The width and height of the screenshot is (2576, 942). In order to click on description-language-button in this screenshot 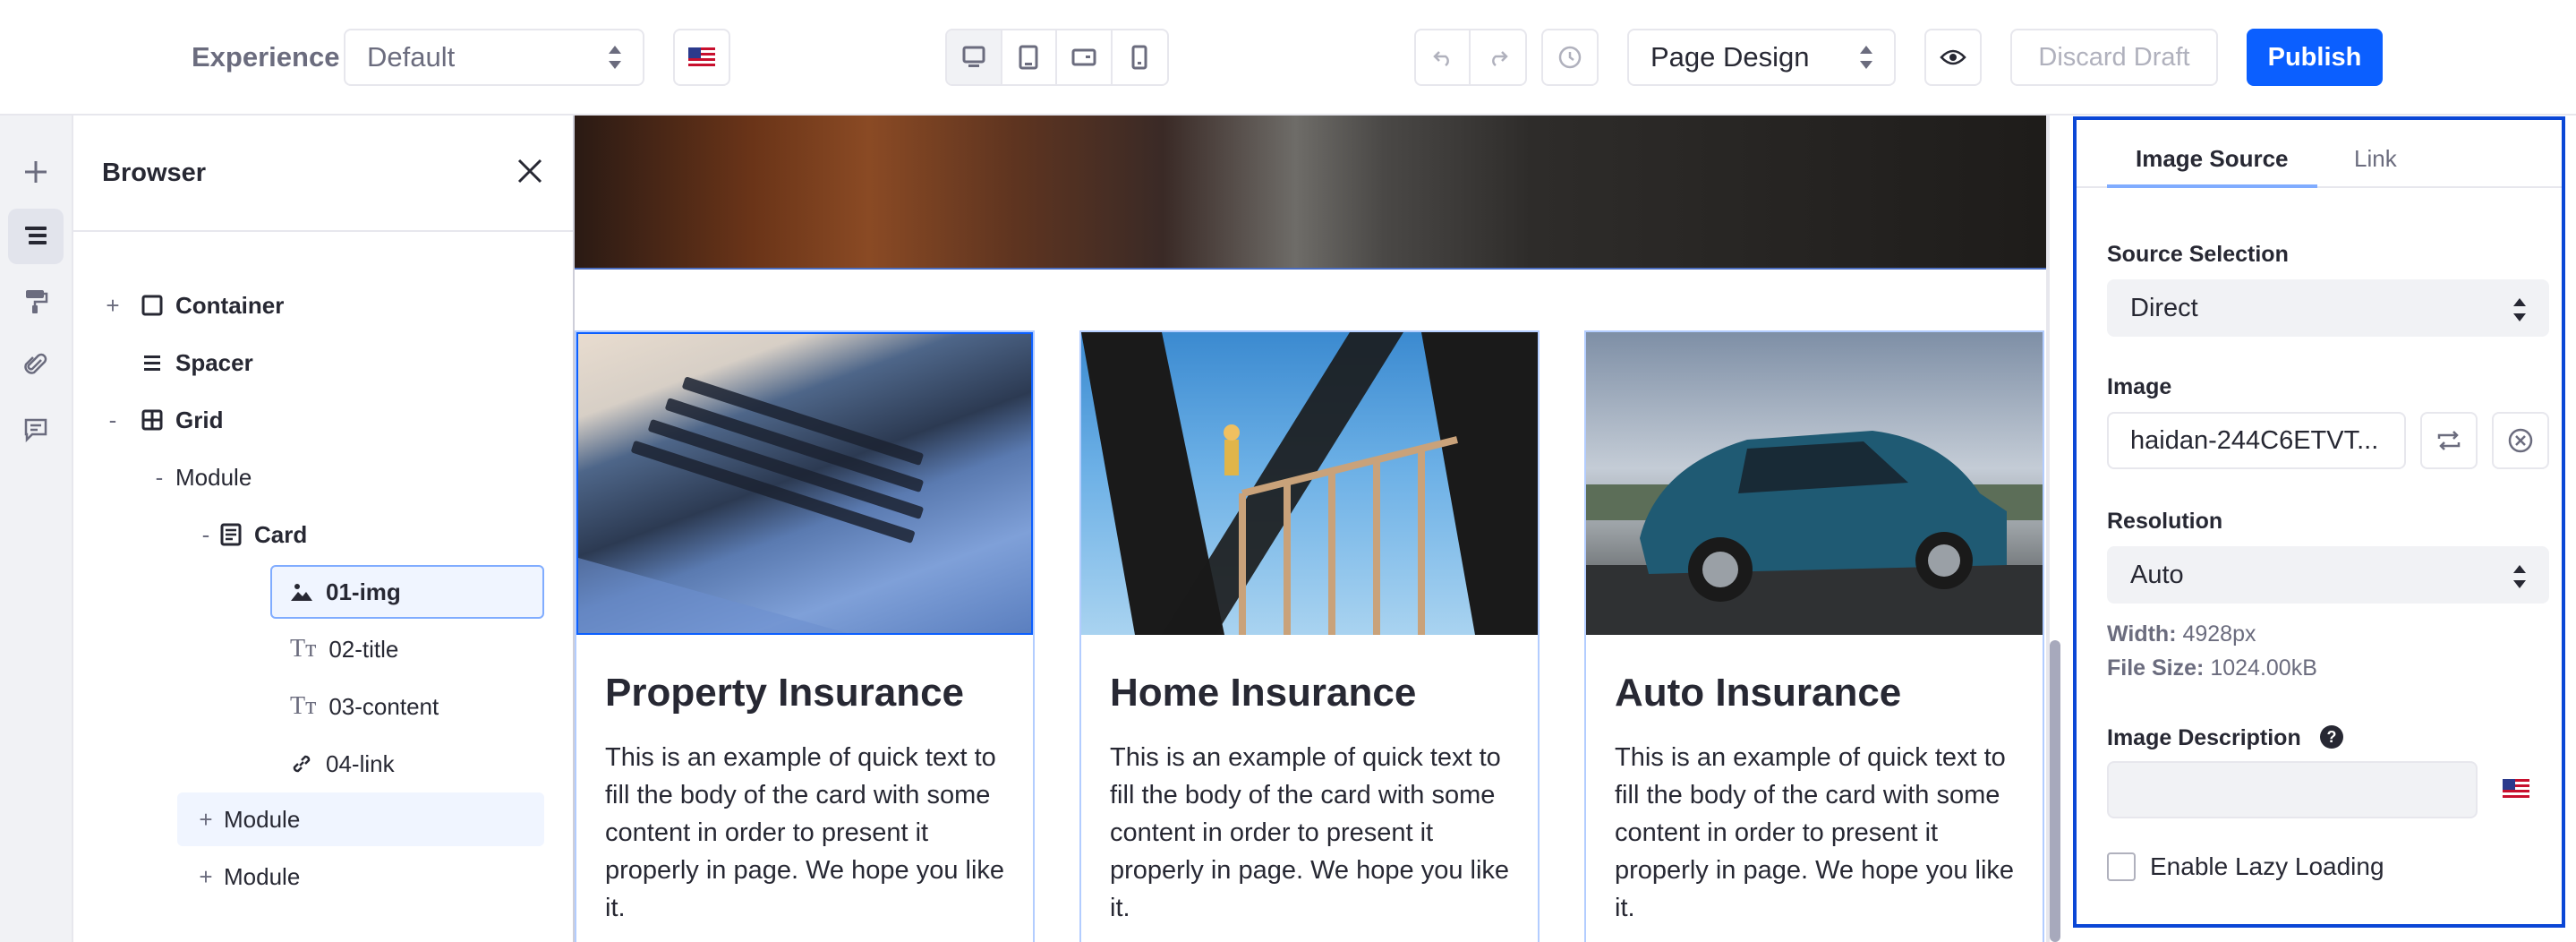, I will do `click(2516, 791)`.